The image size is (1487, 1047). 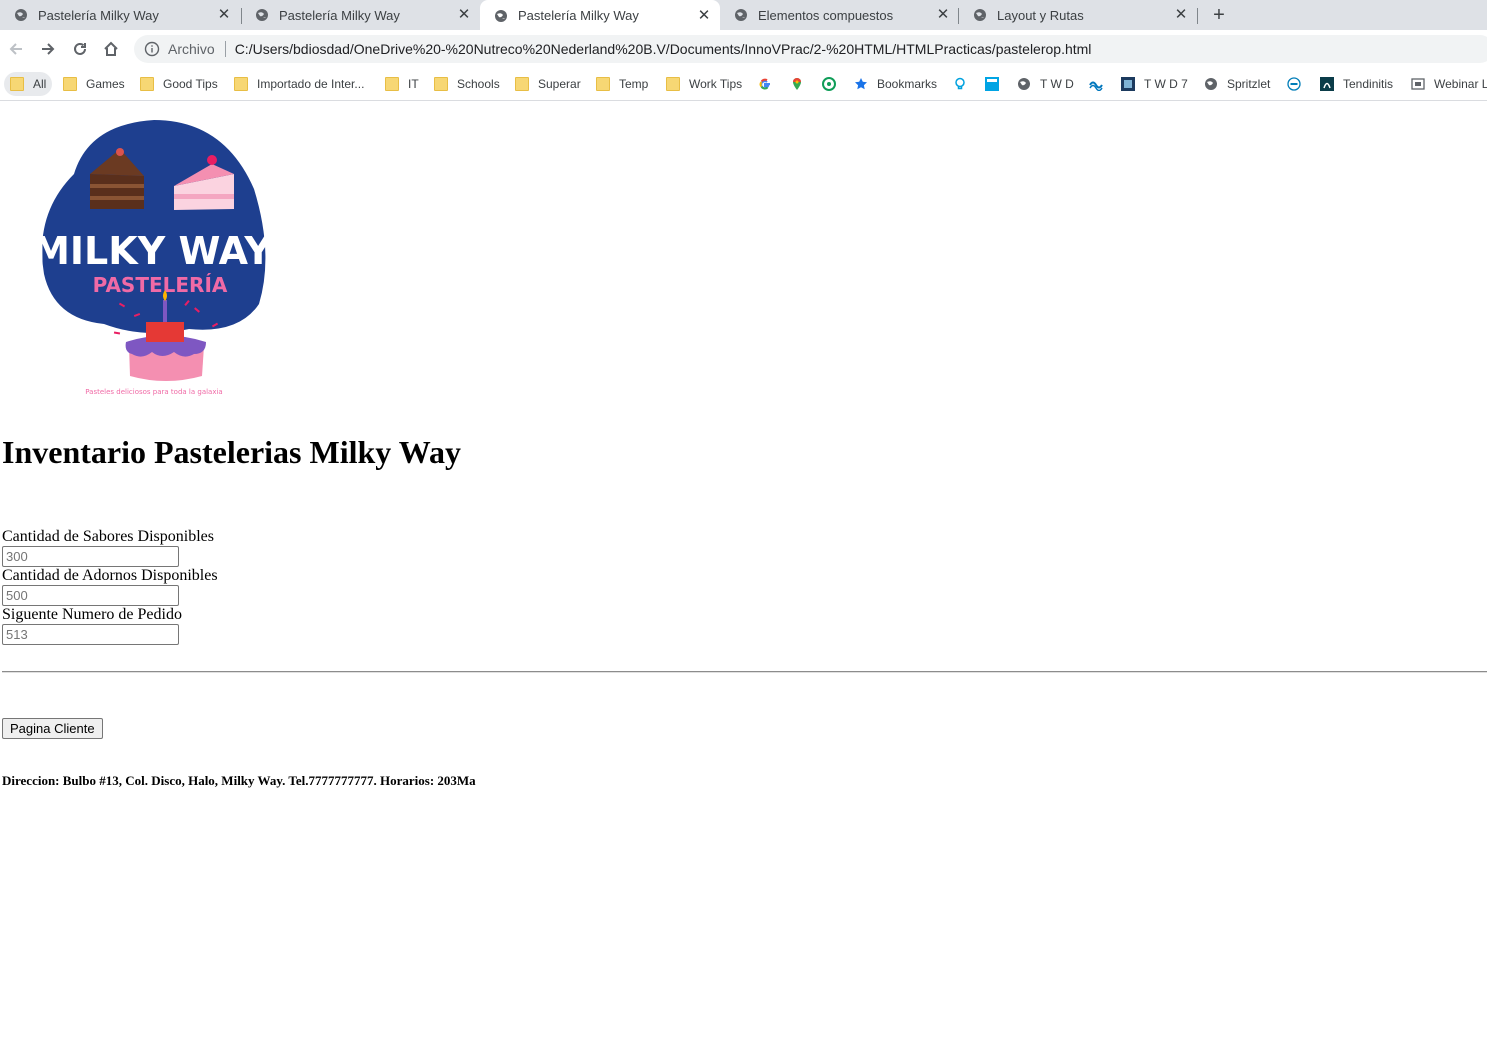 I want to click on adornos-label: Cantidad de Adornos Disponibles, so click(x=110, y=575).